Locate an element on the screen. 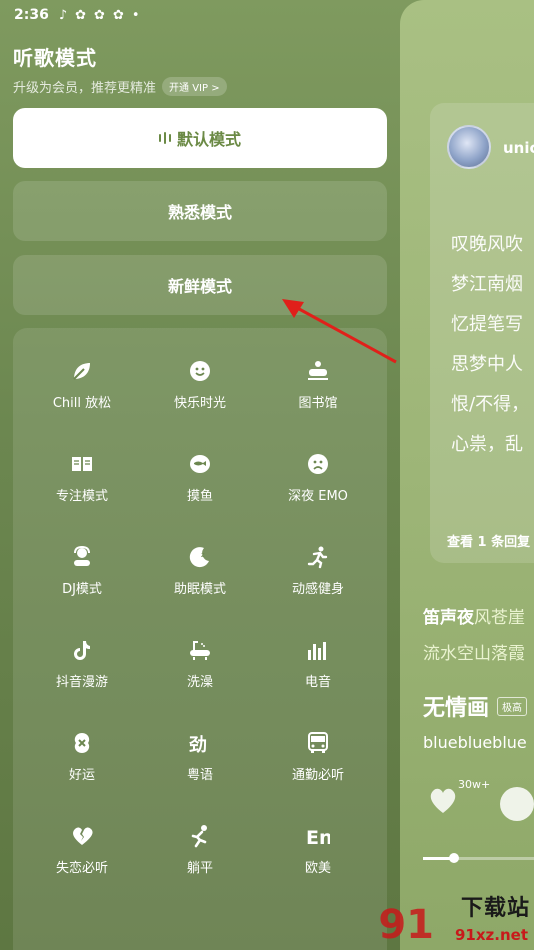 This screenshot has width=534, height=950. lying-icon is located at coordinates (200, 836).